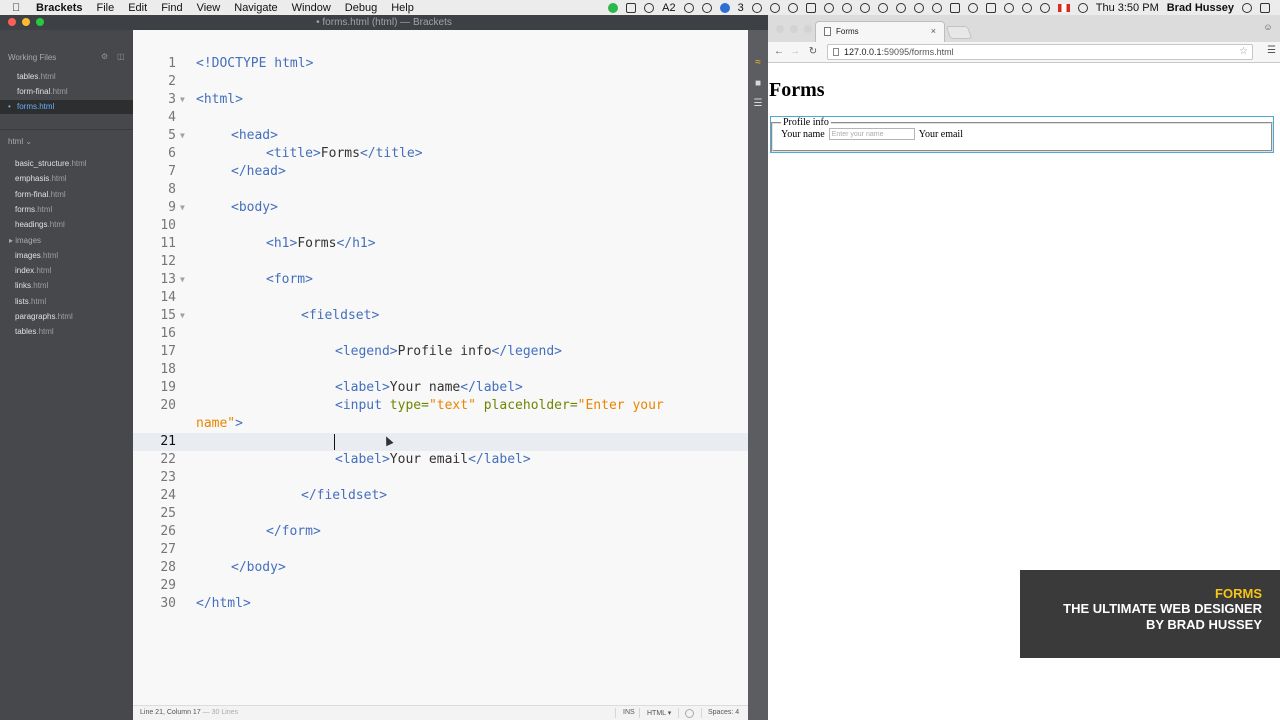  What do you see at coordinates (959, 32) in the screenshot?
I see `new-tab-button` at bounding box center [959, 32].